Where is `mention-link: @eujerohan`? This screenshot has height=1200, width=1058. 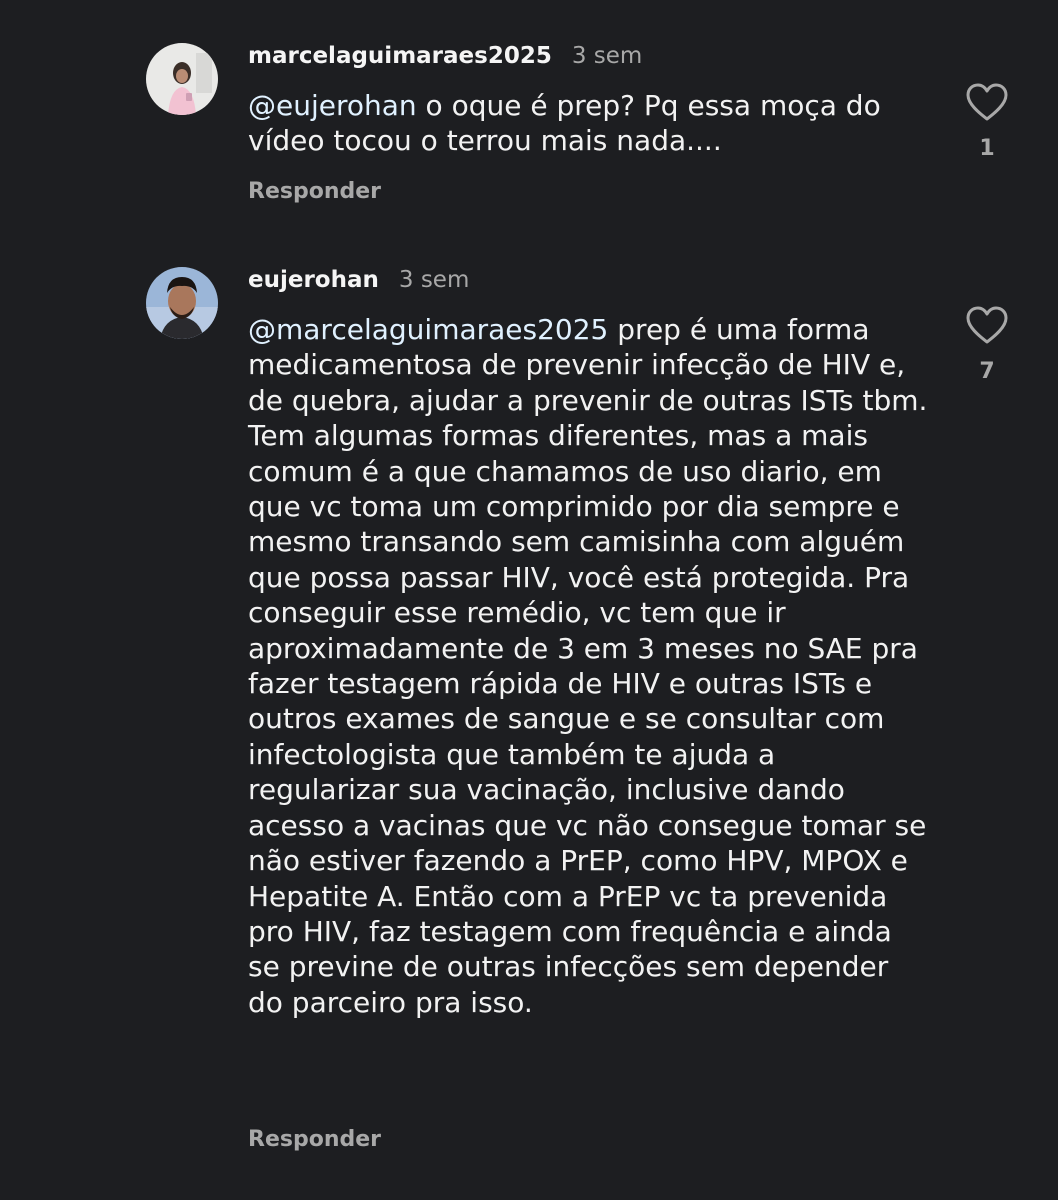
mention-link: @eujerohan is located at coordinates (332, 105).